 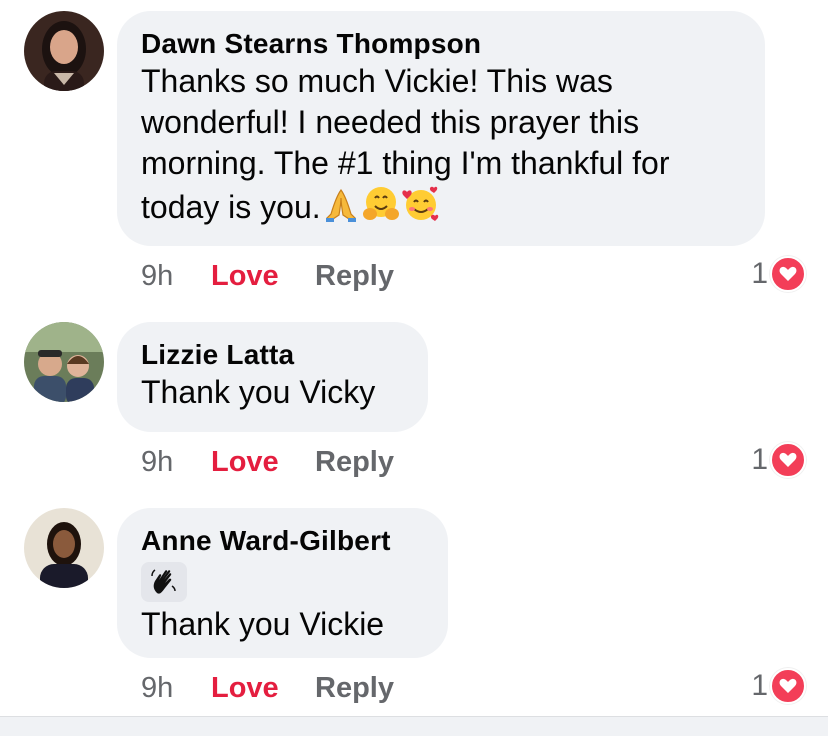 I want to click on waving-hand-icon, so click(x=164, y=582).